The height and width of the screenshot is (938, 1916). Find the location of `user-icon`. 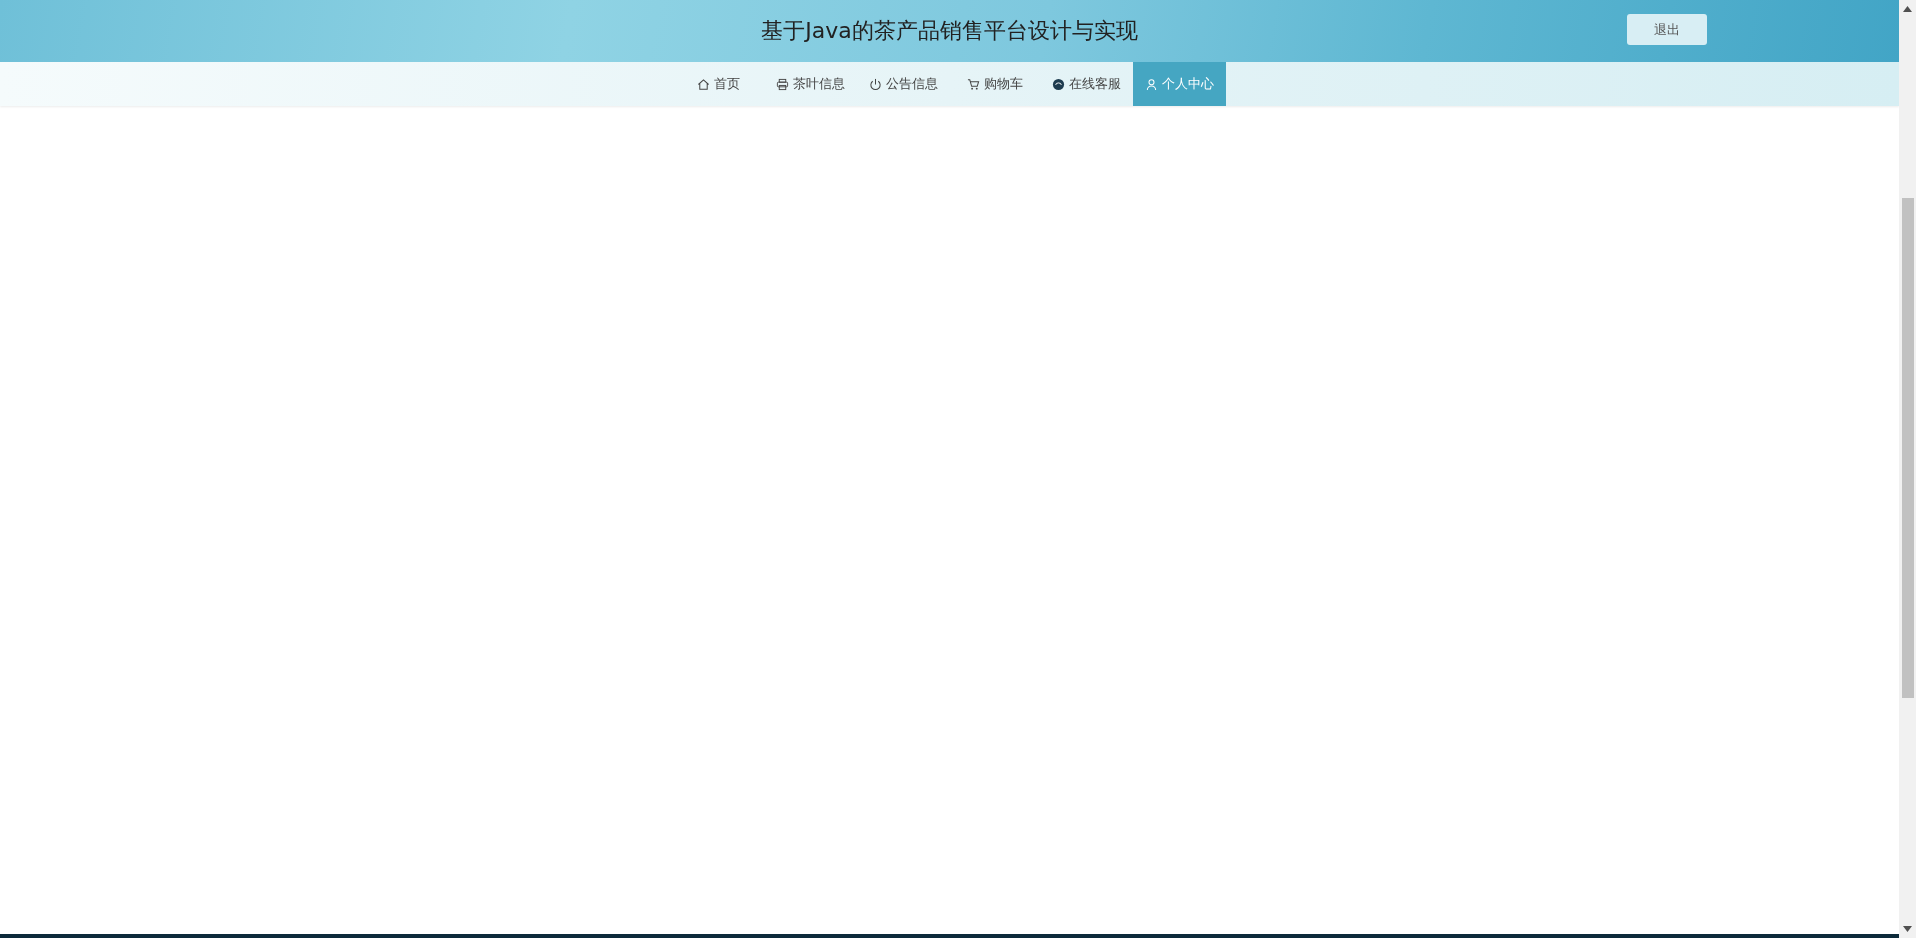

user-icon is located at coordinates (1151, 84).